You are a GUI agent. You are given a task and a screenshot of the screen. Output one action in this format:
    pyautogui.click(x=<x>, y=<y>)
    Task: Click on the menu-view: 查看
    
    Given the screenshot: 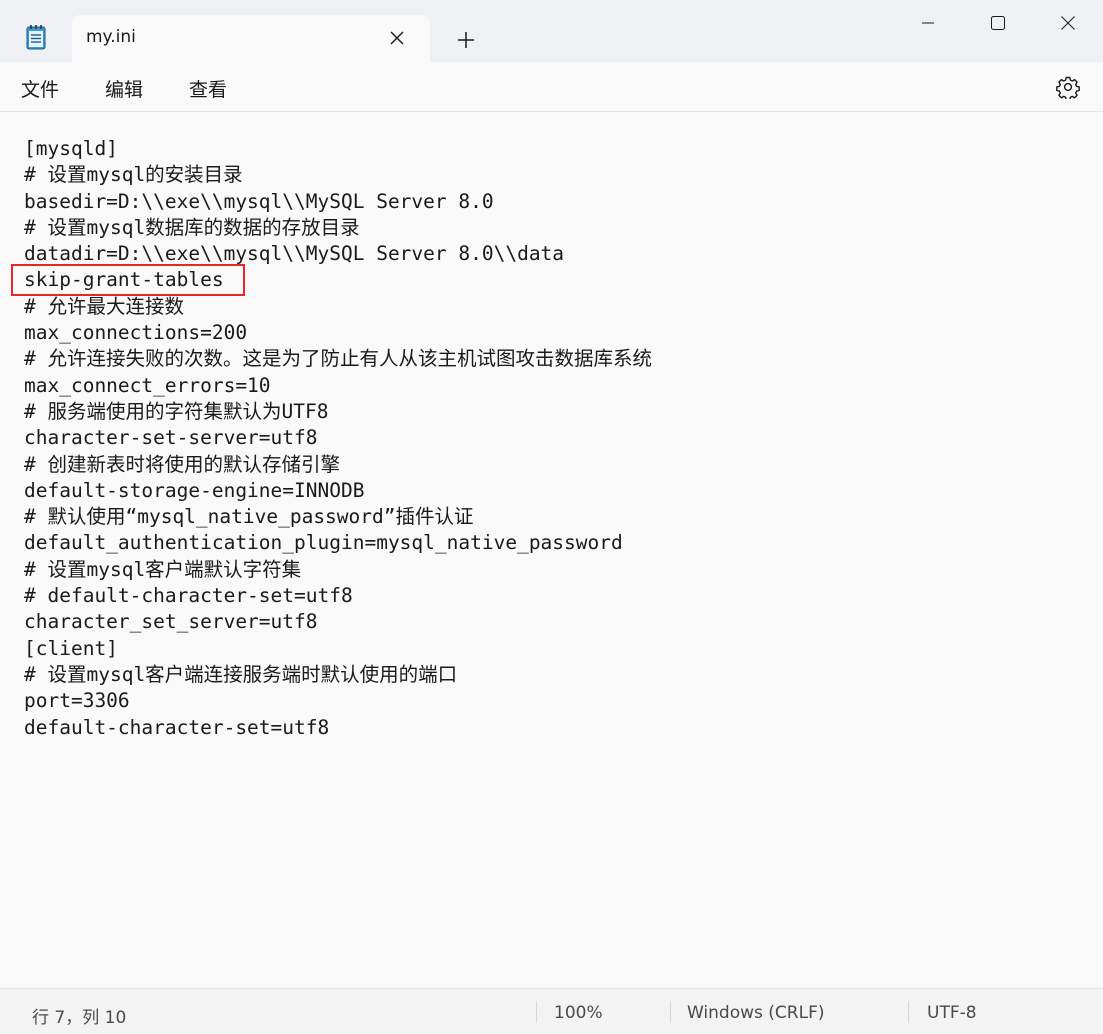 What is the action you would take?
    pyautogui.click(x=208, y=88)
    